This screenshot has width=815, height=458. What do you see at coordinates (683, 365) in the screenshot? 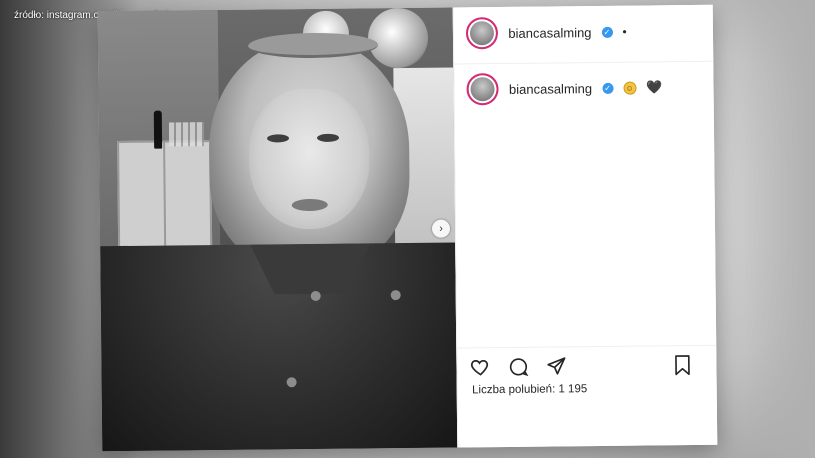
I see `bookmark-icon` at bounding box center [683, 365].